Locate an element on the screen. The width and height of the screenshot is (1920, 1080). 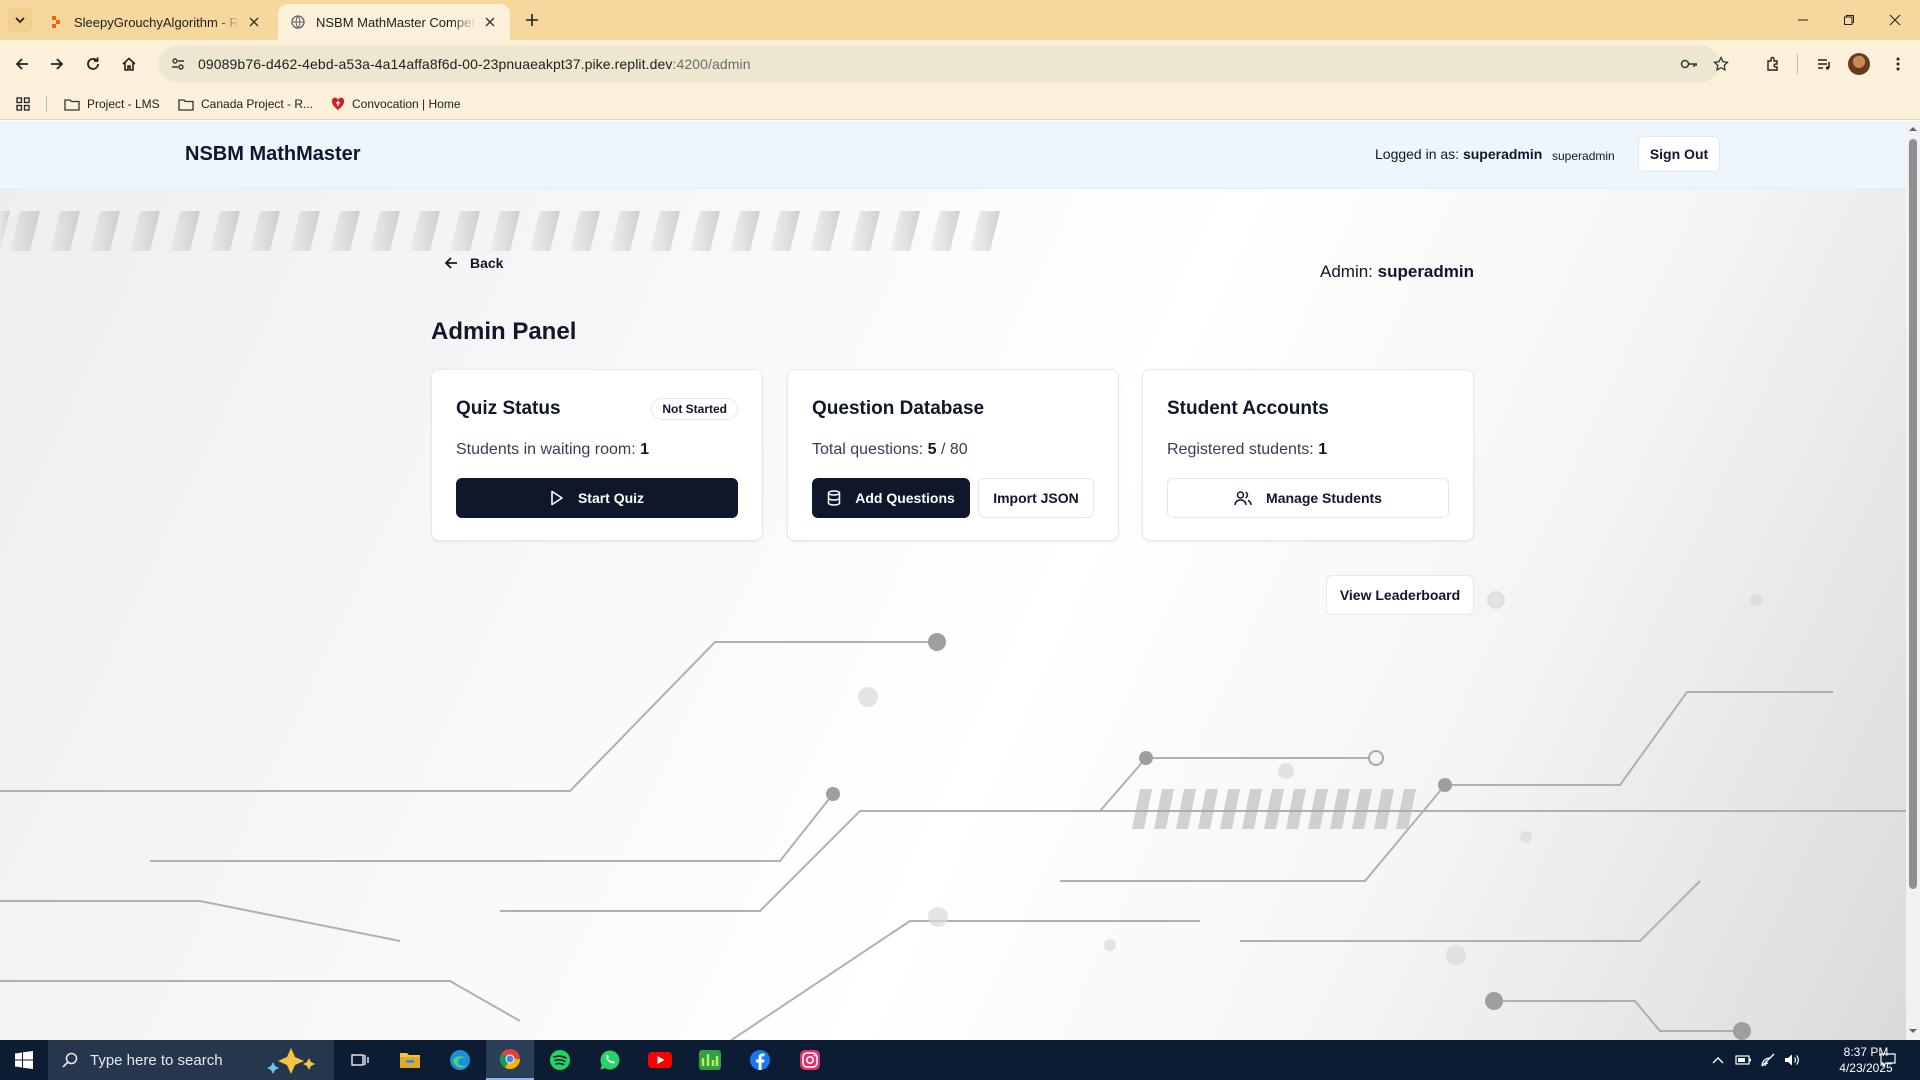
tab-title: SleepyGrouchyAlgorithm - Replit is located at coordinates (157, 22).